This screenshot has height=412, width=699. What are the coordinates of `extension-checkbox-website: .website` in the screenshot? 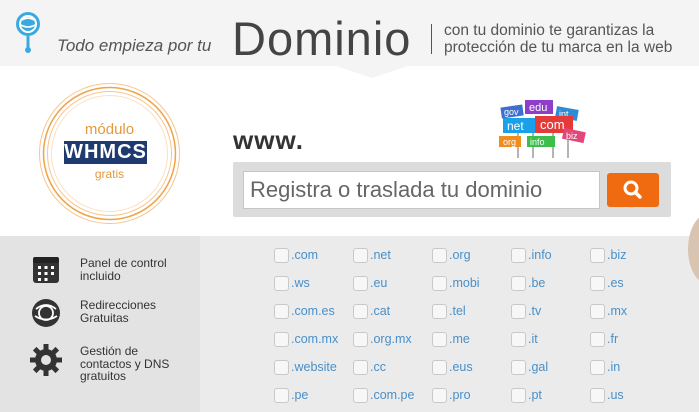 It's located at (314, 368).